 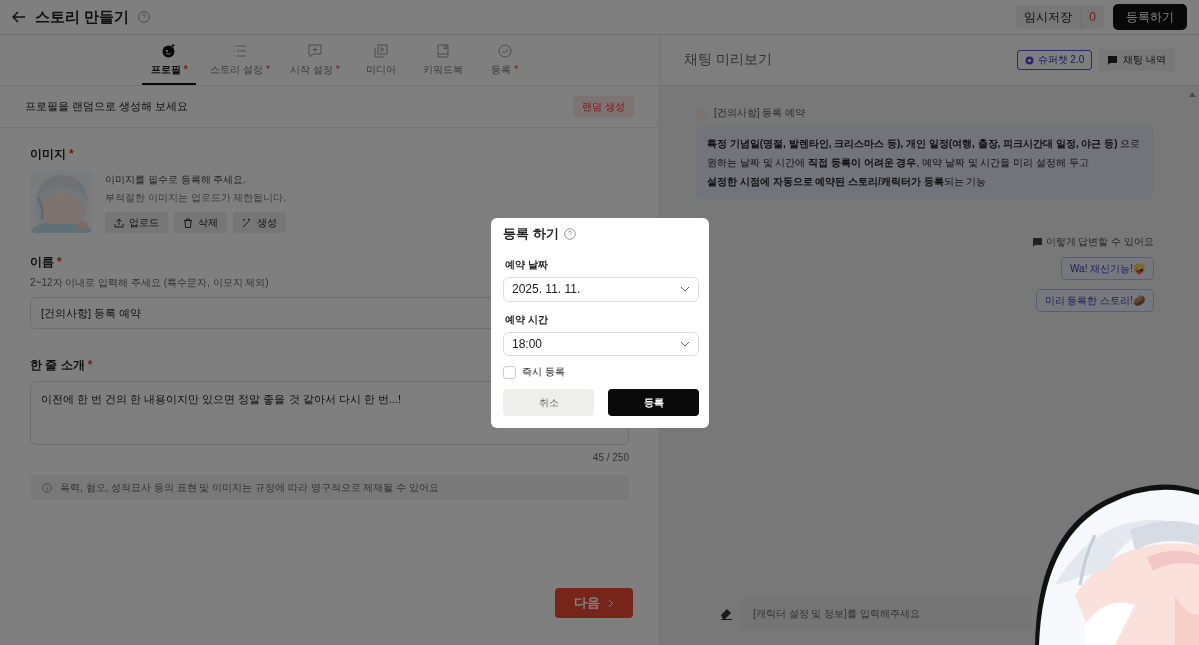 What do you see at coordinates (1150, 17) in the screenshot?
I see `submit-button: 등록하기` at bounding box center [1150, 17].